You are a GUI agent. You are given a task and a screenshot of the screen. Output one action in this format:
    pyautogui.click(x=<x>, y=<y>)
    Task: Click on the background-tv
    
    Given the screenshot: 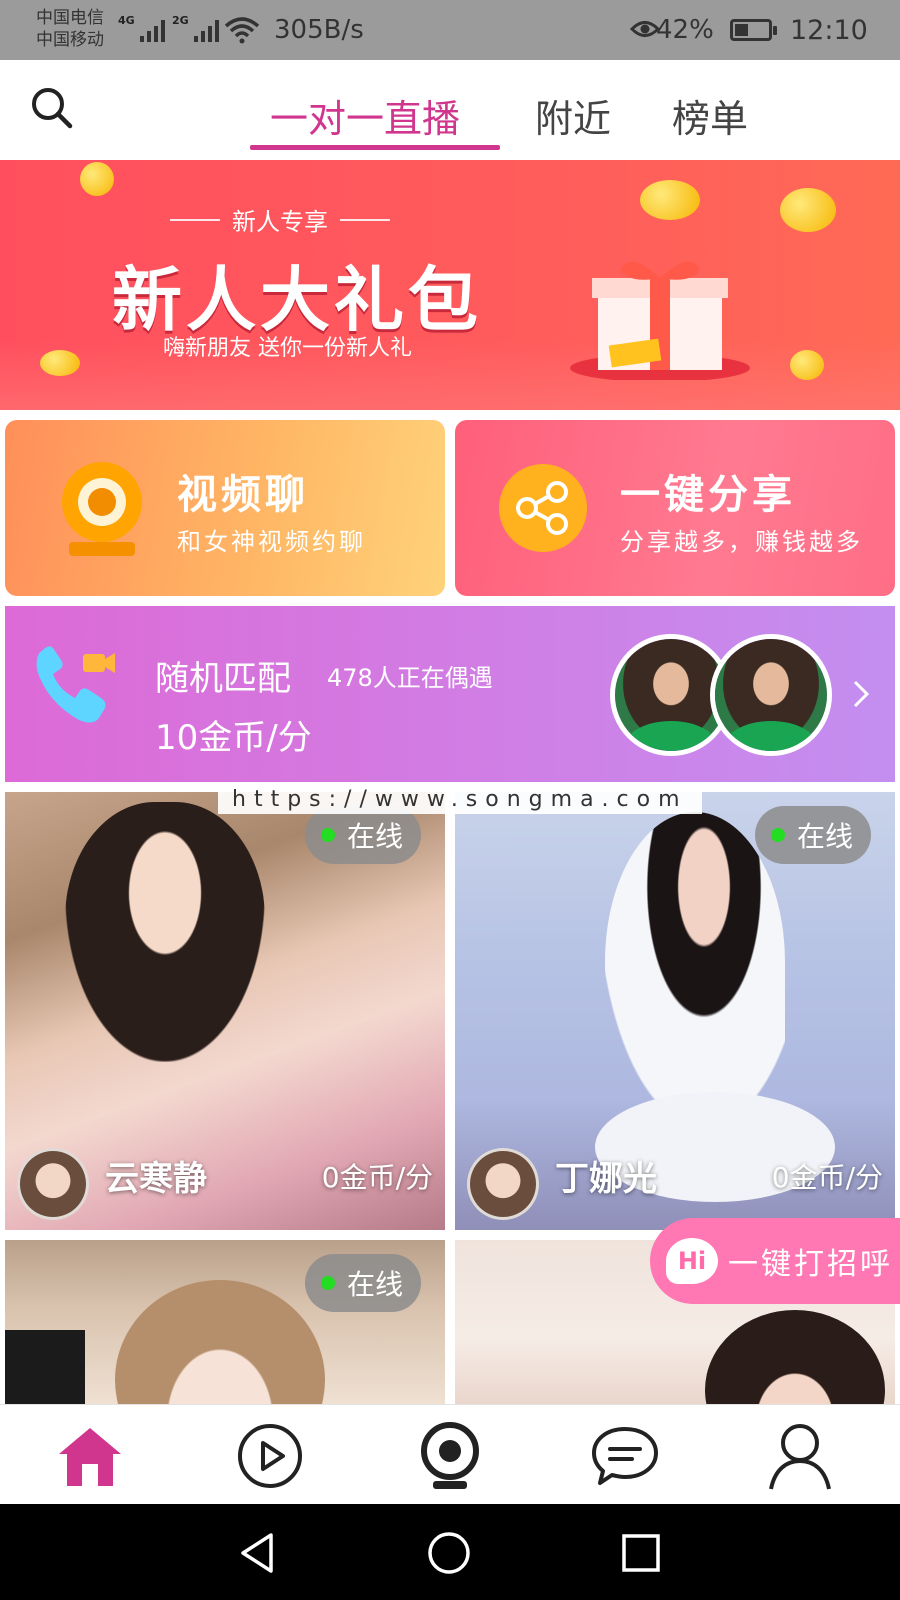 What is the action you would take?
    pyautogui.click(x=45, y=1367)
    